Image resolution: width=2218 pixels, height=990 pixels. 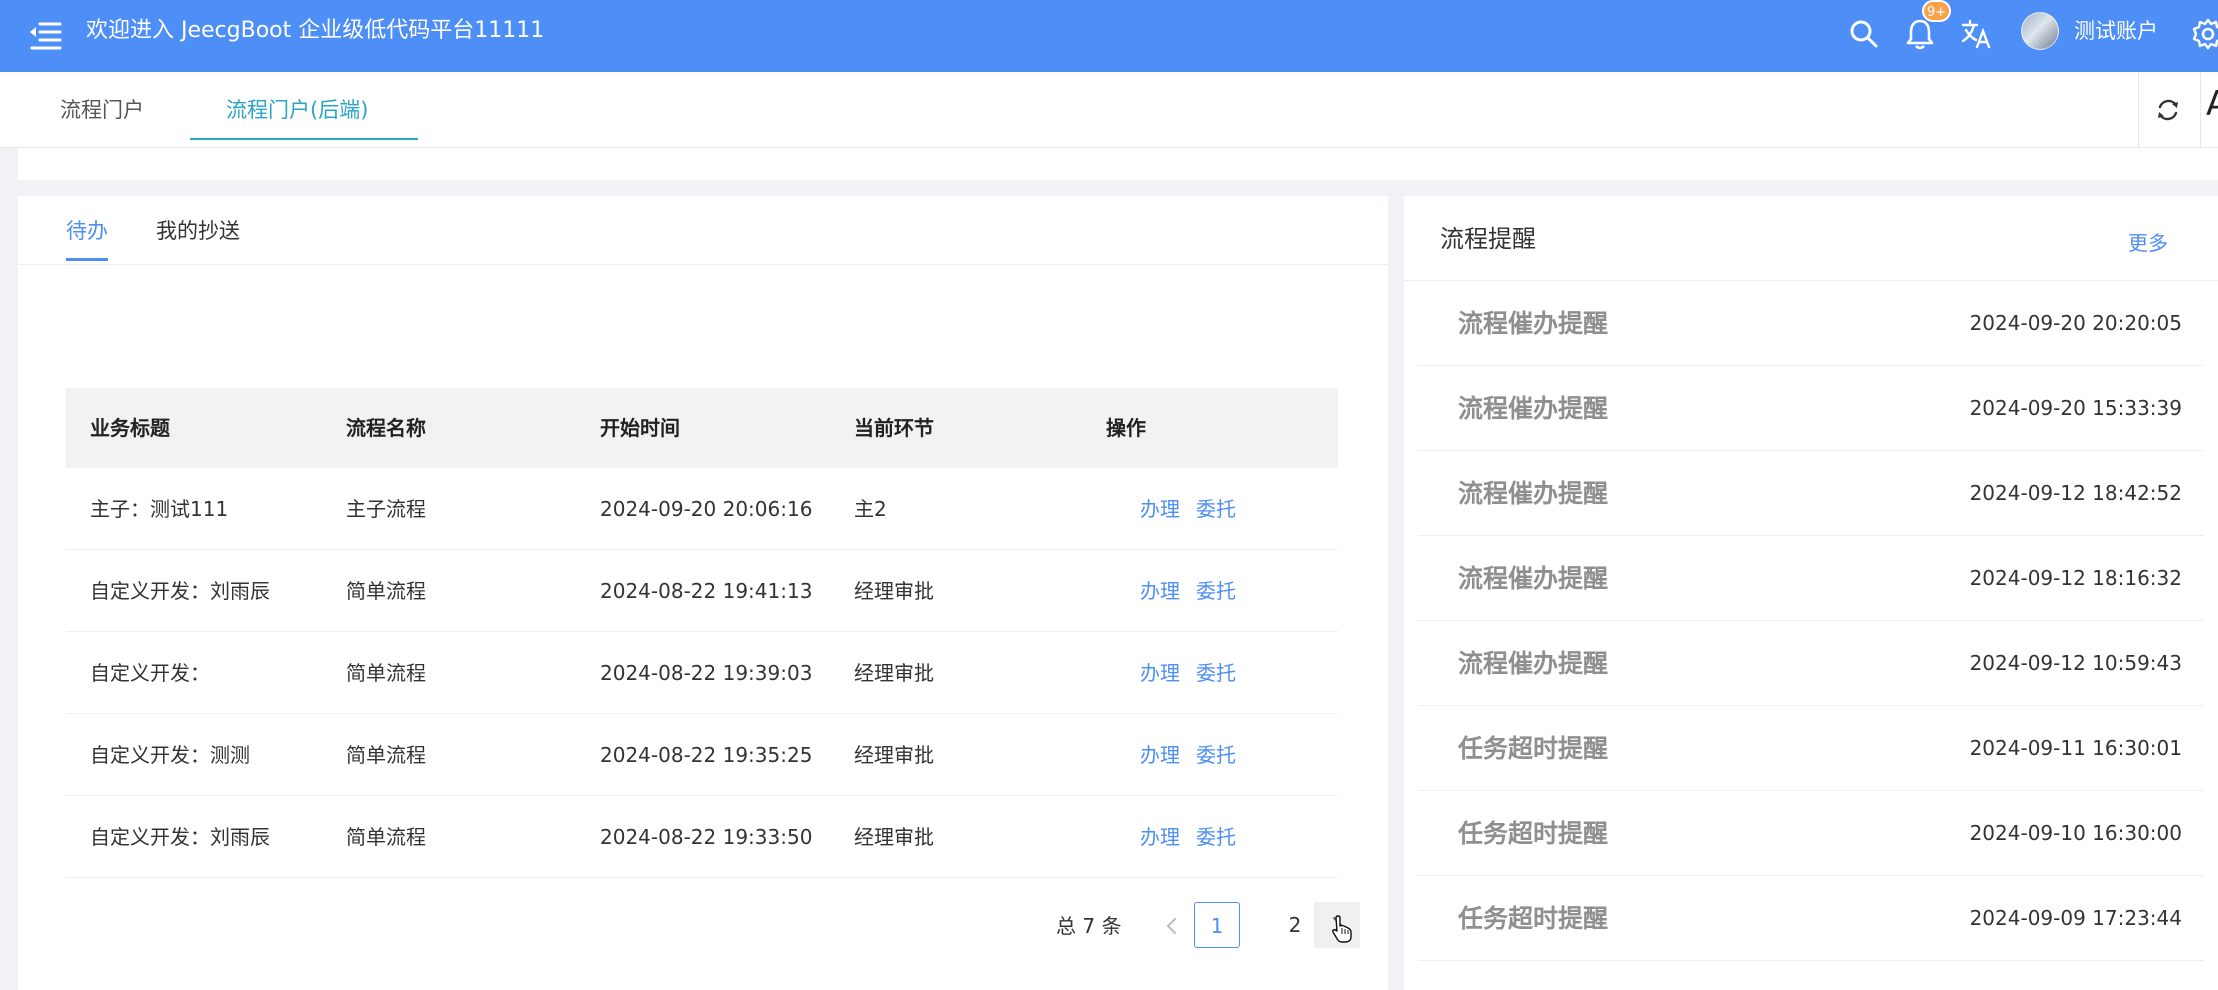 What do you see at coordinates (2075, 323) in the screenshot?
I see `reminder-time: 2024-09-20 20:20:05` at bounding box center [2075, 323].